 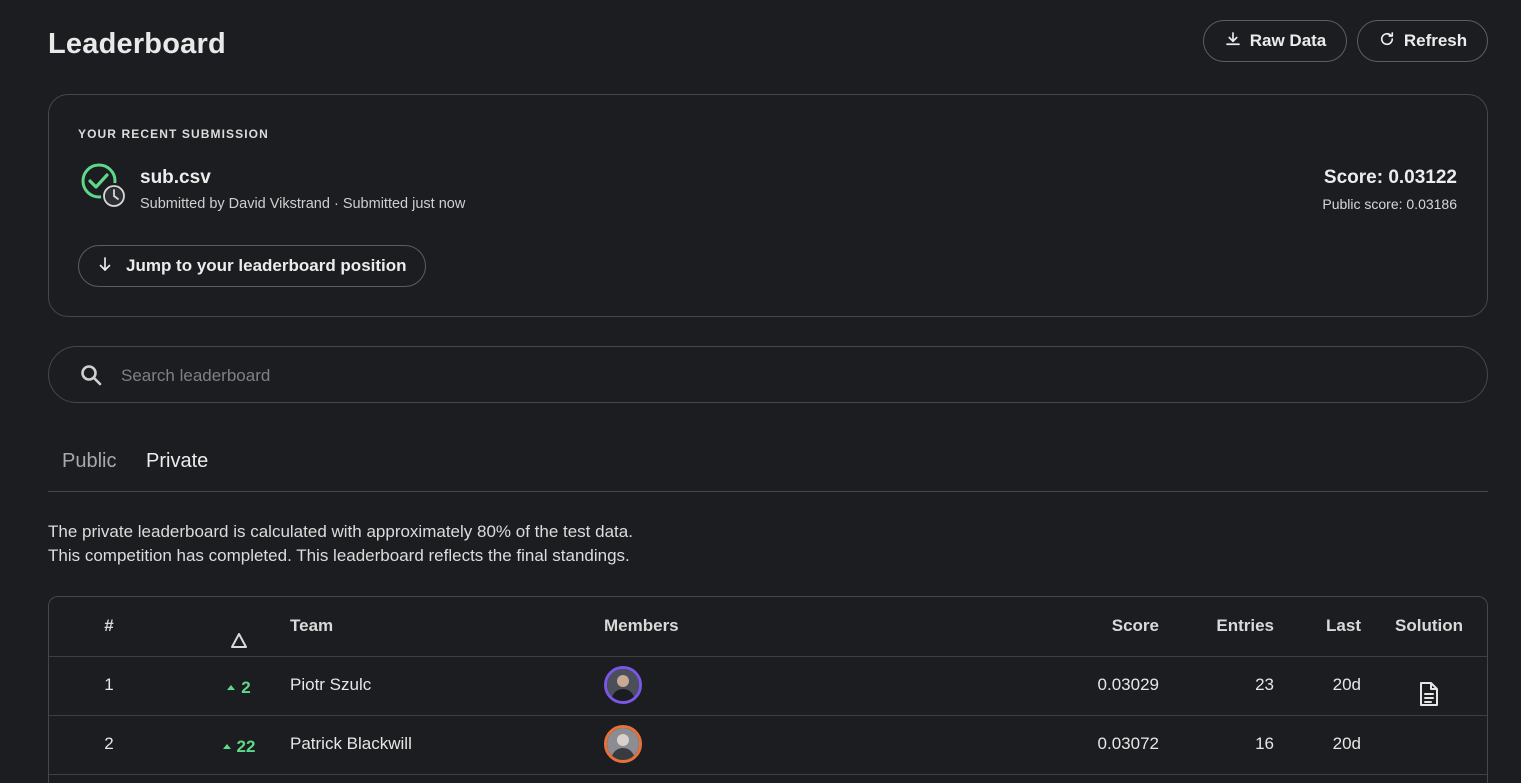 What do you see at coordinates (89, 461) in the screenshot?
I see `tab-public: Public` at bounding box center [89, 461].